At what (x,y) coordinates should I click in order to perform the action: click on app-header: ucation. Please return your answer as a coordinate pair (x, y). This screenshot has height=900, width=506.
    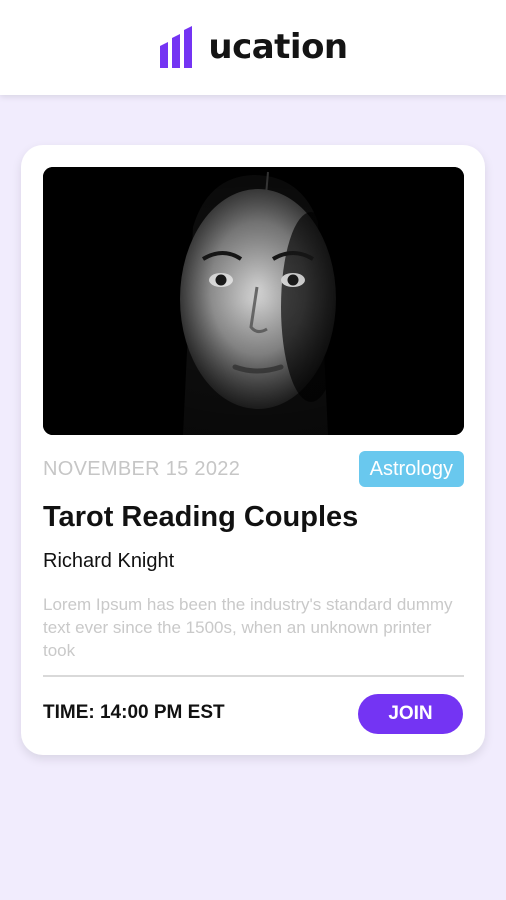
    Looking at the image, I should click on (253, 47).